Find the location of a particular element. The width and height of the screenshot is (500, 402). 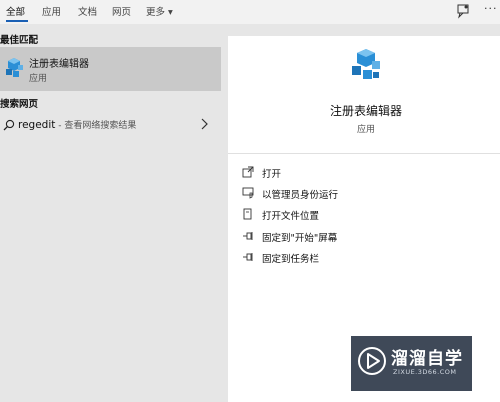

action-pin-to-start: 固定到"开始"屏幕 is located at coordinates (362, 237).